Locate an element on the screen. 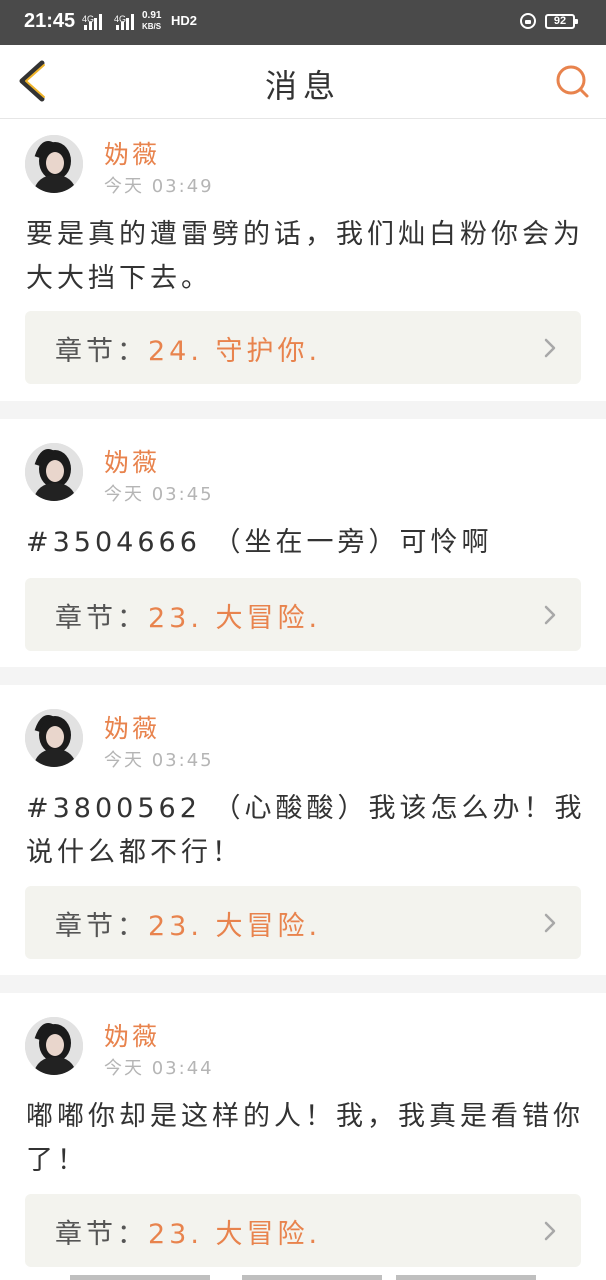  top-navigation-bar: 消息 is located at coordinates (303, 82).